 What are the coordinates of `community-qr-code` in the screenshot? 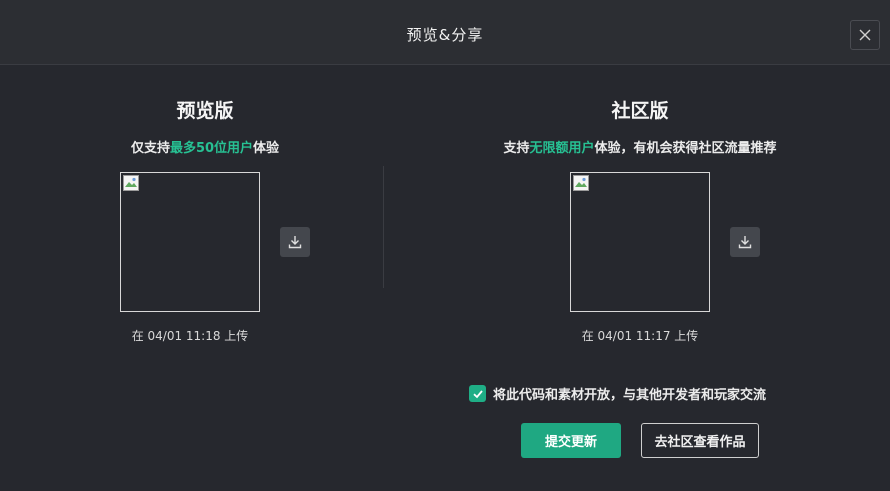 It's located at (640, 242).